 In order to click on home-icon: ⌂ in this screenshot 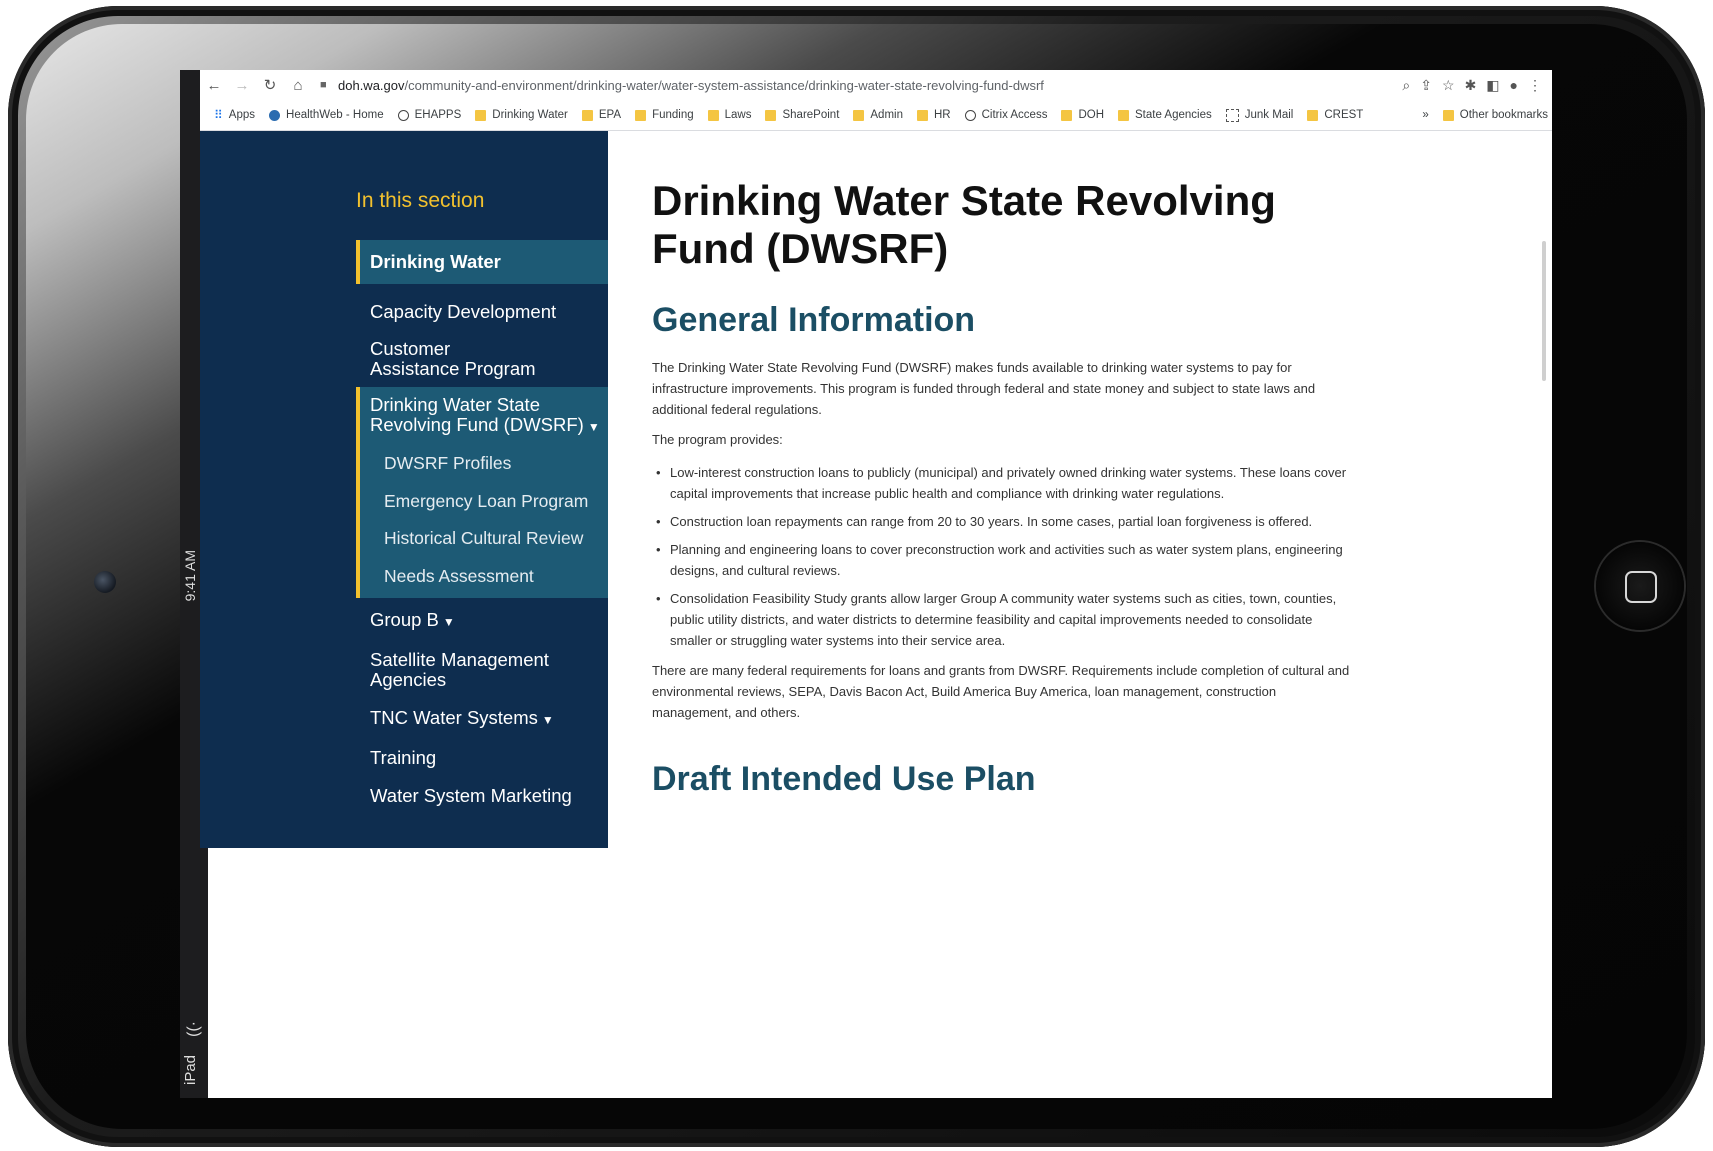, I will do `click(298, 85)`.